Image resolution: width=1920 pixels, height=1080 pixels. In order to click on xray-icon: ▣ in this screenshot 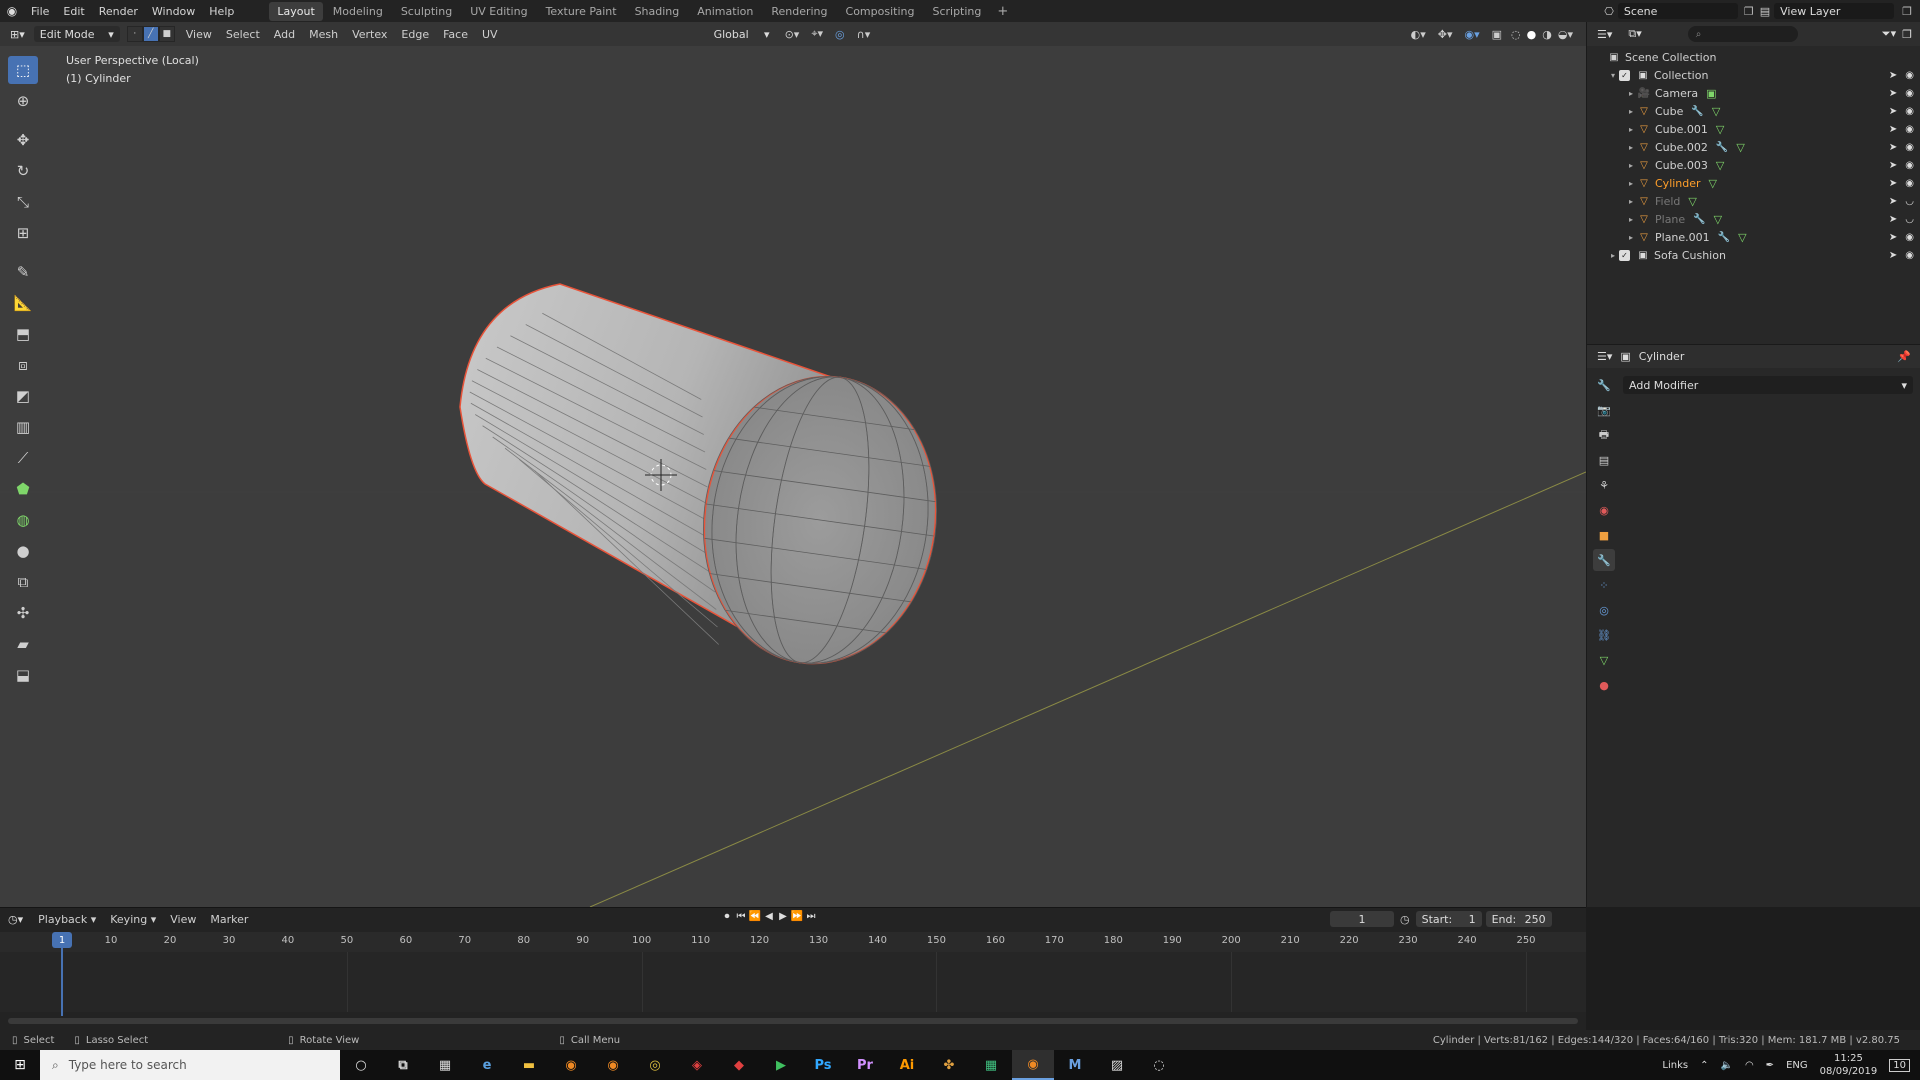, I will do `click(1497, 34)`.